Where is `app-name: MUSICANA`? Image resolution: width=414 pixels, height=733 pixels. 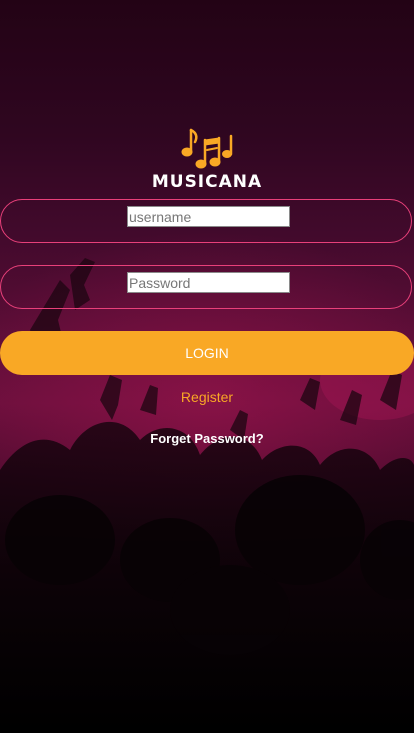
app-name: MUSICANA is located at coordinates (207, 182).